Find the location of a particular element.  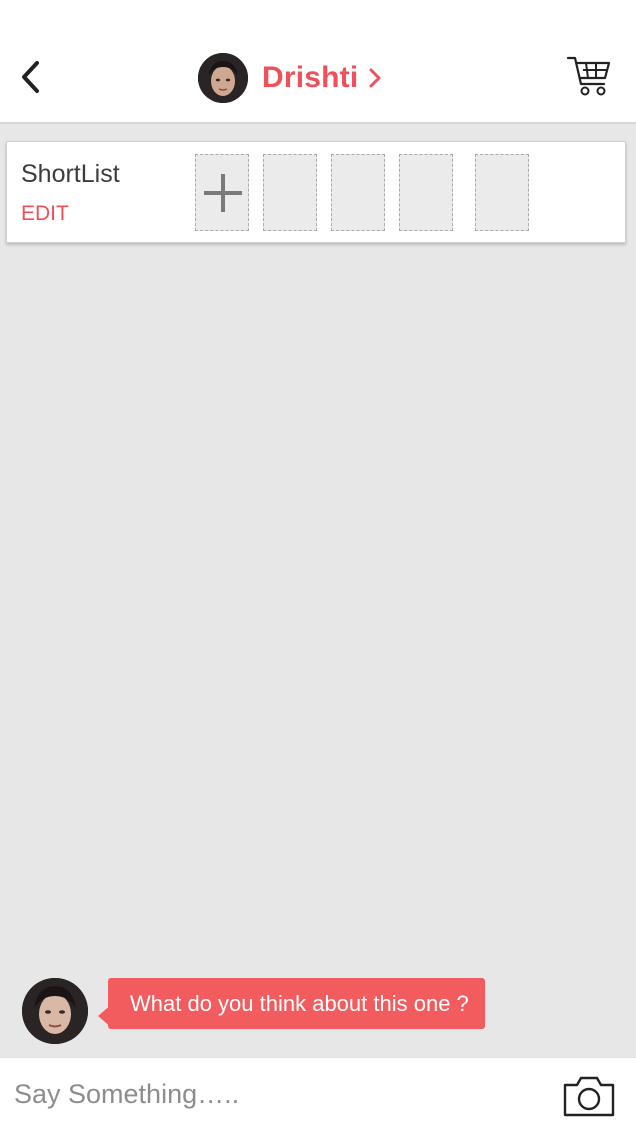

message-input is located at coordinates (274, 1094).